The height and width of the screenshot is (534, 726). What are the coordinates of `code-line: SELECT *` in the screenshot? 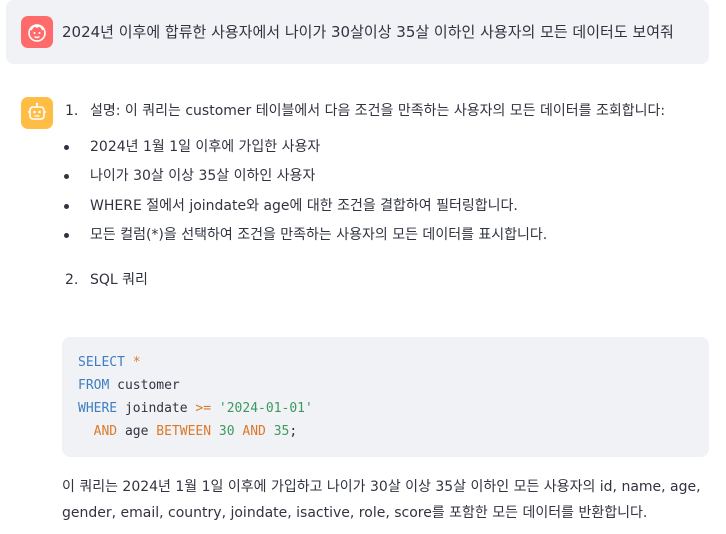 It's located at (109, 362).